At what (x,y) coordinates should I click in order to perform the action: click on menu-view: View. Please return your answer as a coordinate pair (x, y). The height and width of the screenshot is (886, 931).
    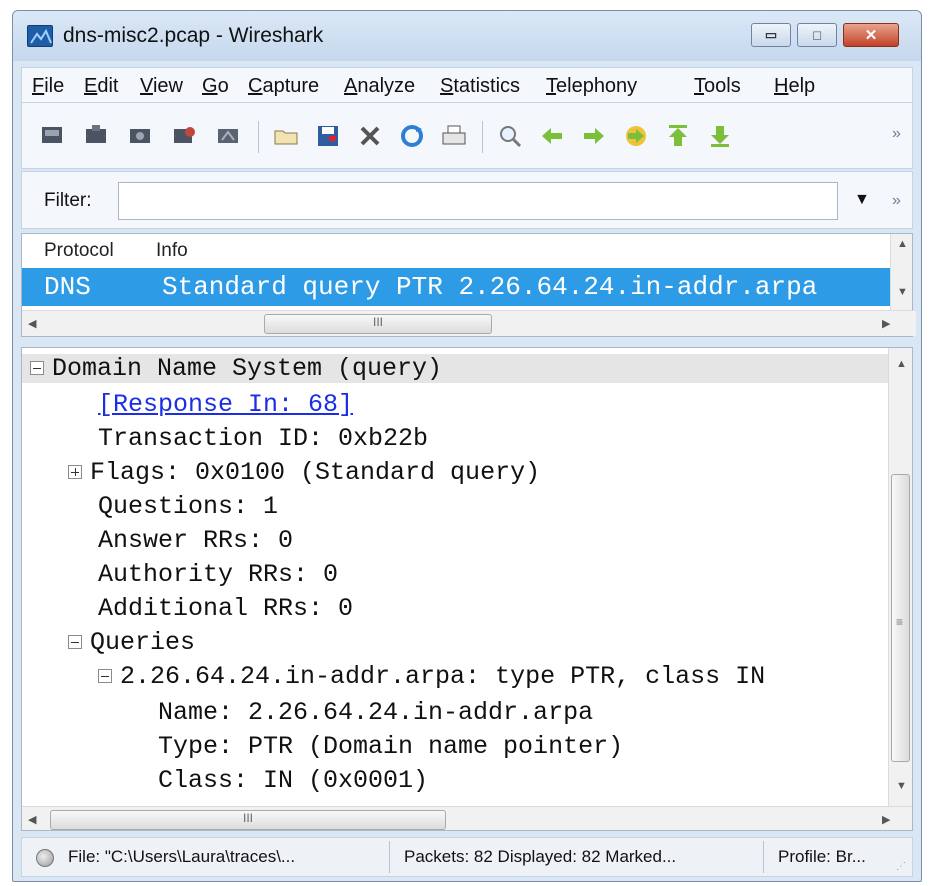
    Looking at the image, I should click on (161, 86).